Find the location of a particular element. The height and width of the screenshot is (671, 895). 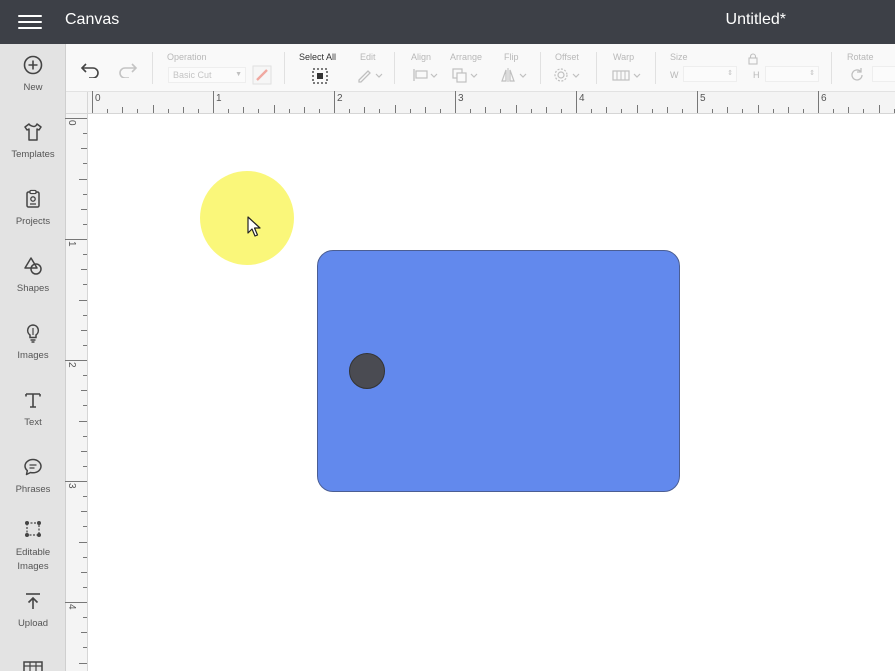

height-input: ⇕ is located at coordinates (792, 74).